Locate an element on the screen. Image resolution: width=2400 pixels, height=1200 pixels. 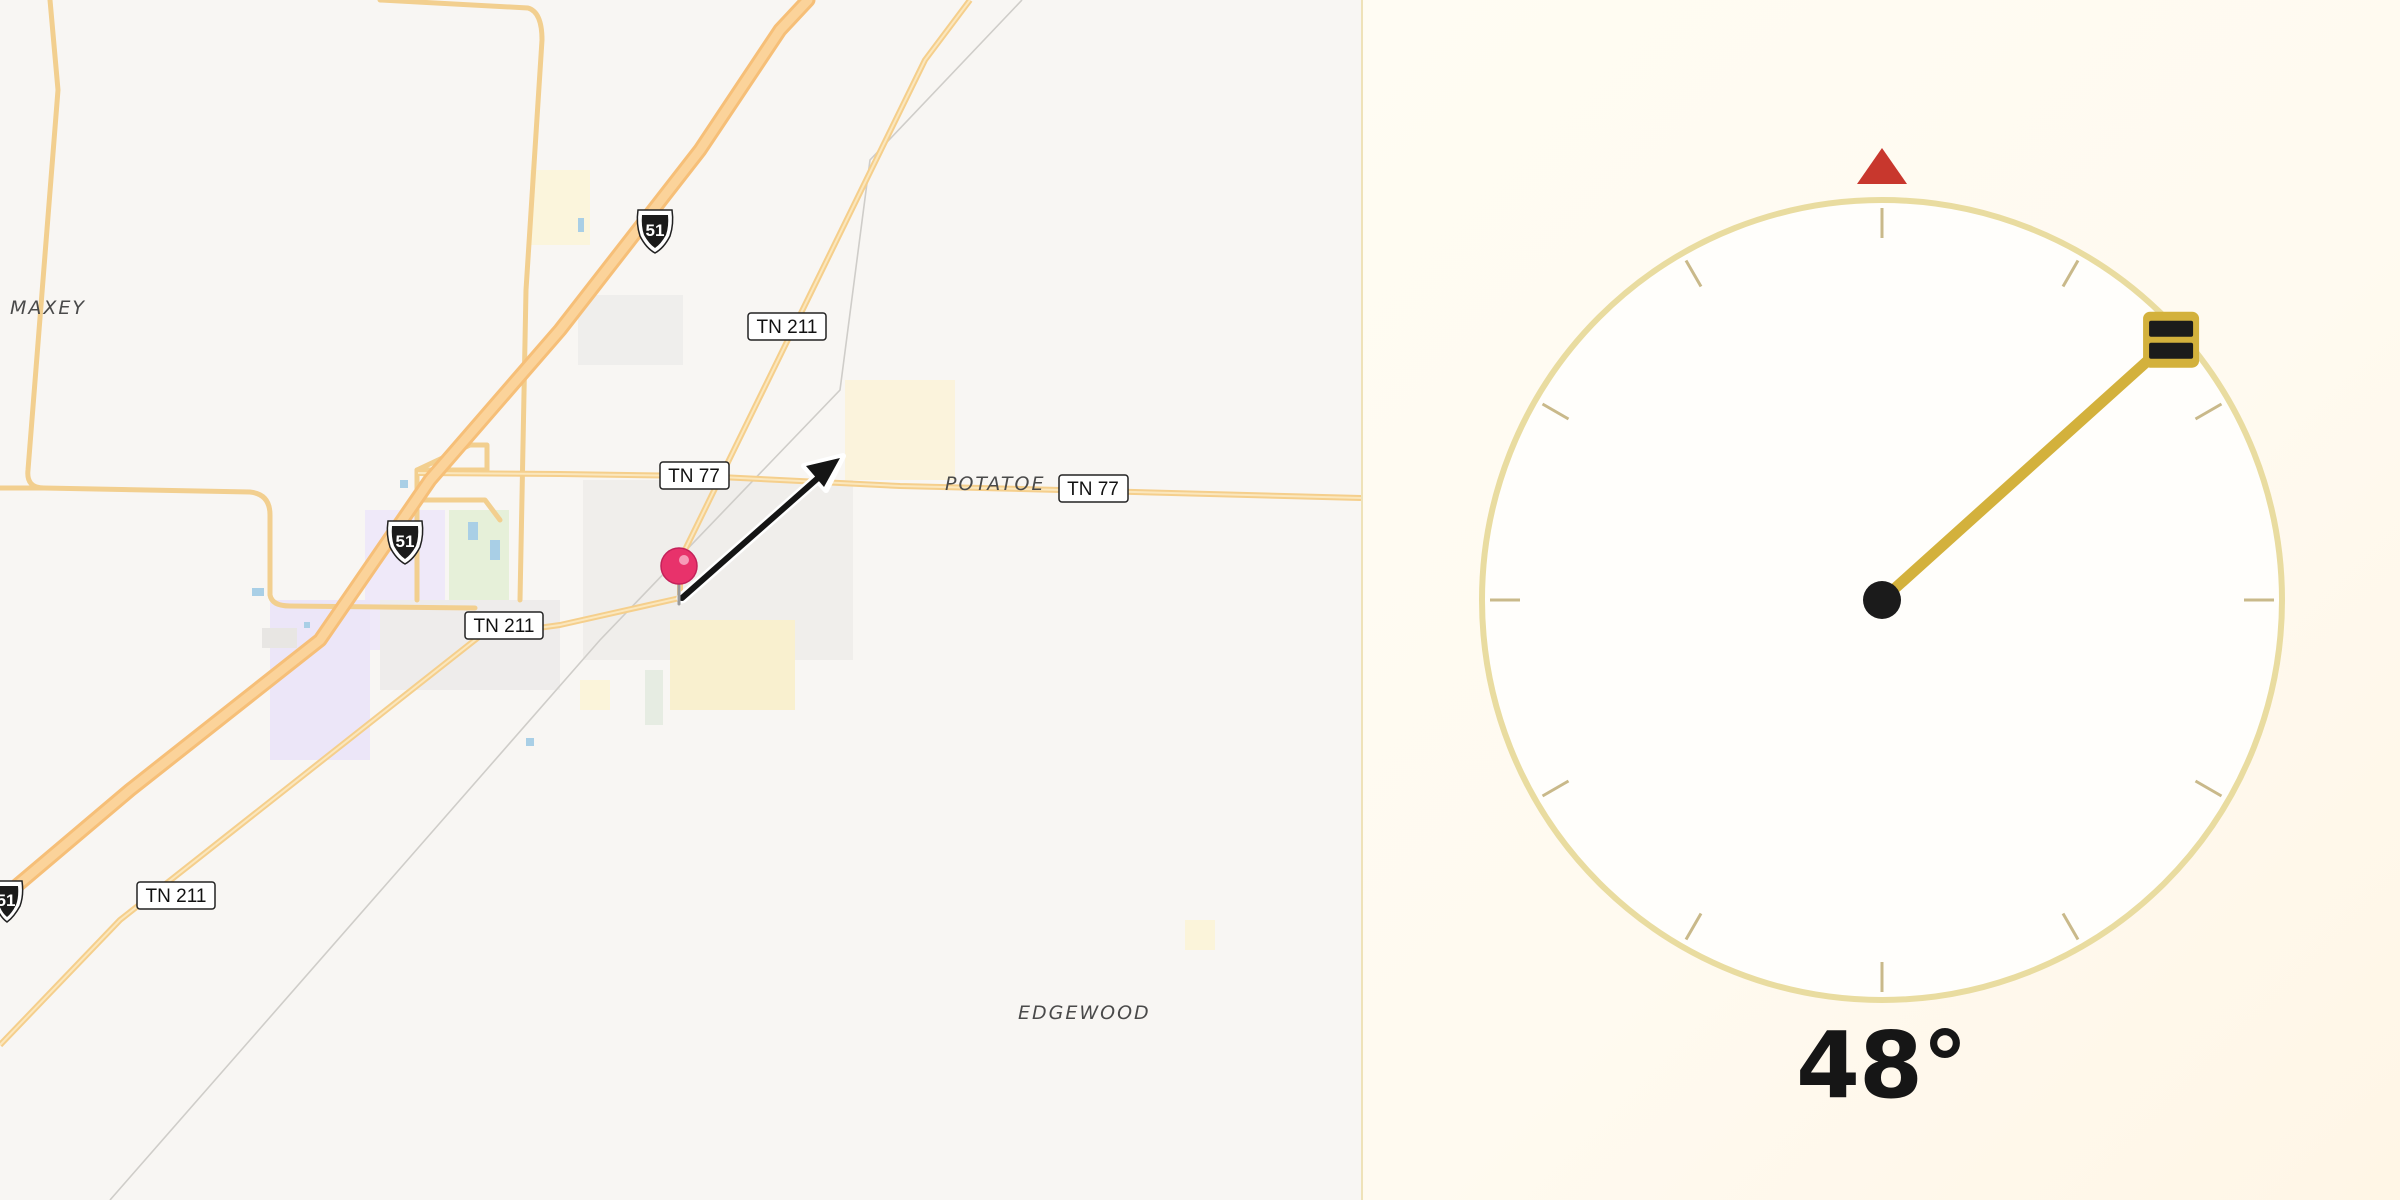
north-triangle-icon is located at coordinates (1882, 166).